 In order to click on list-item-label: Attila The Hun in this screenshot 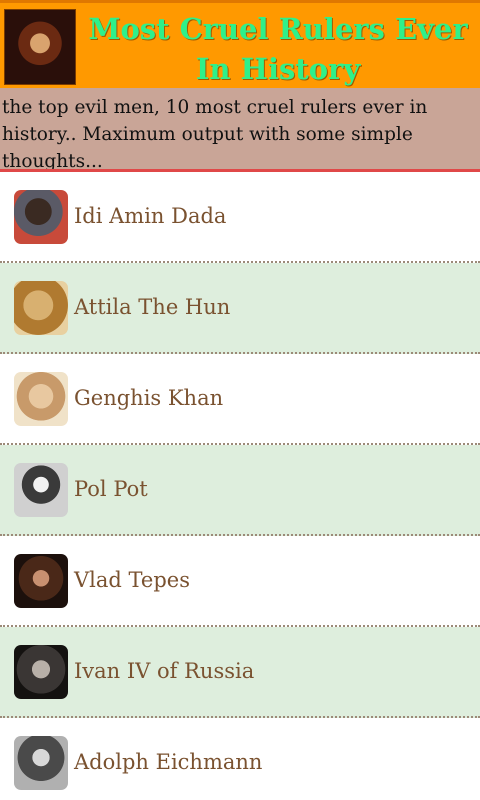, I will do `click(152, 307)`.